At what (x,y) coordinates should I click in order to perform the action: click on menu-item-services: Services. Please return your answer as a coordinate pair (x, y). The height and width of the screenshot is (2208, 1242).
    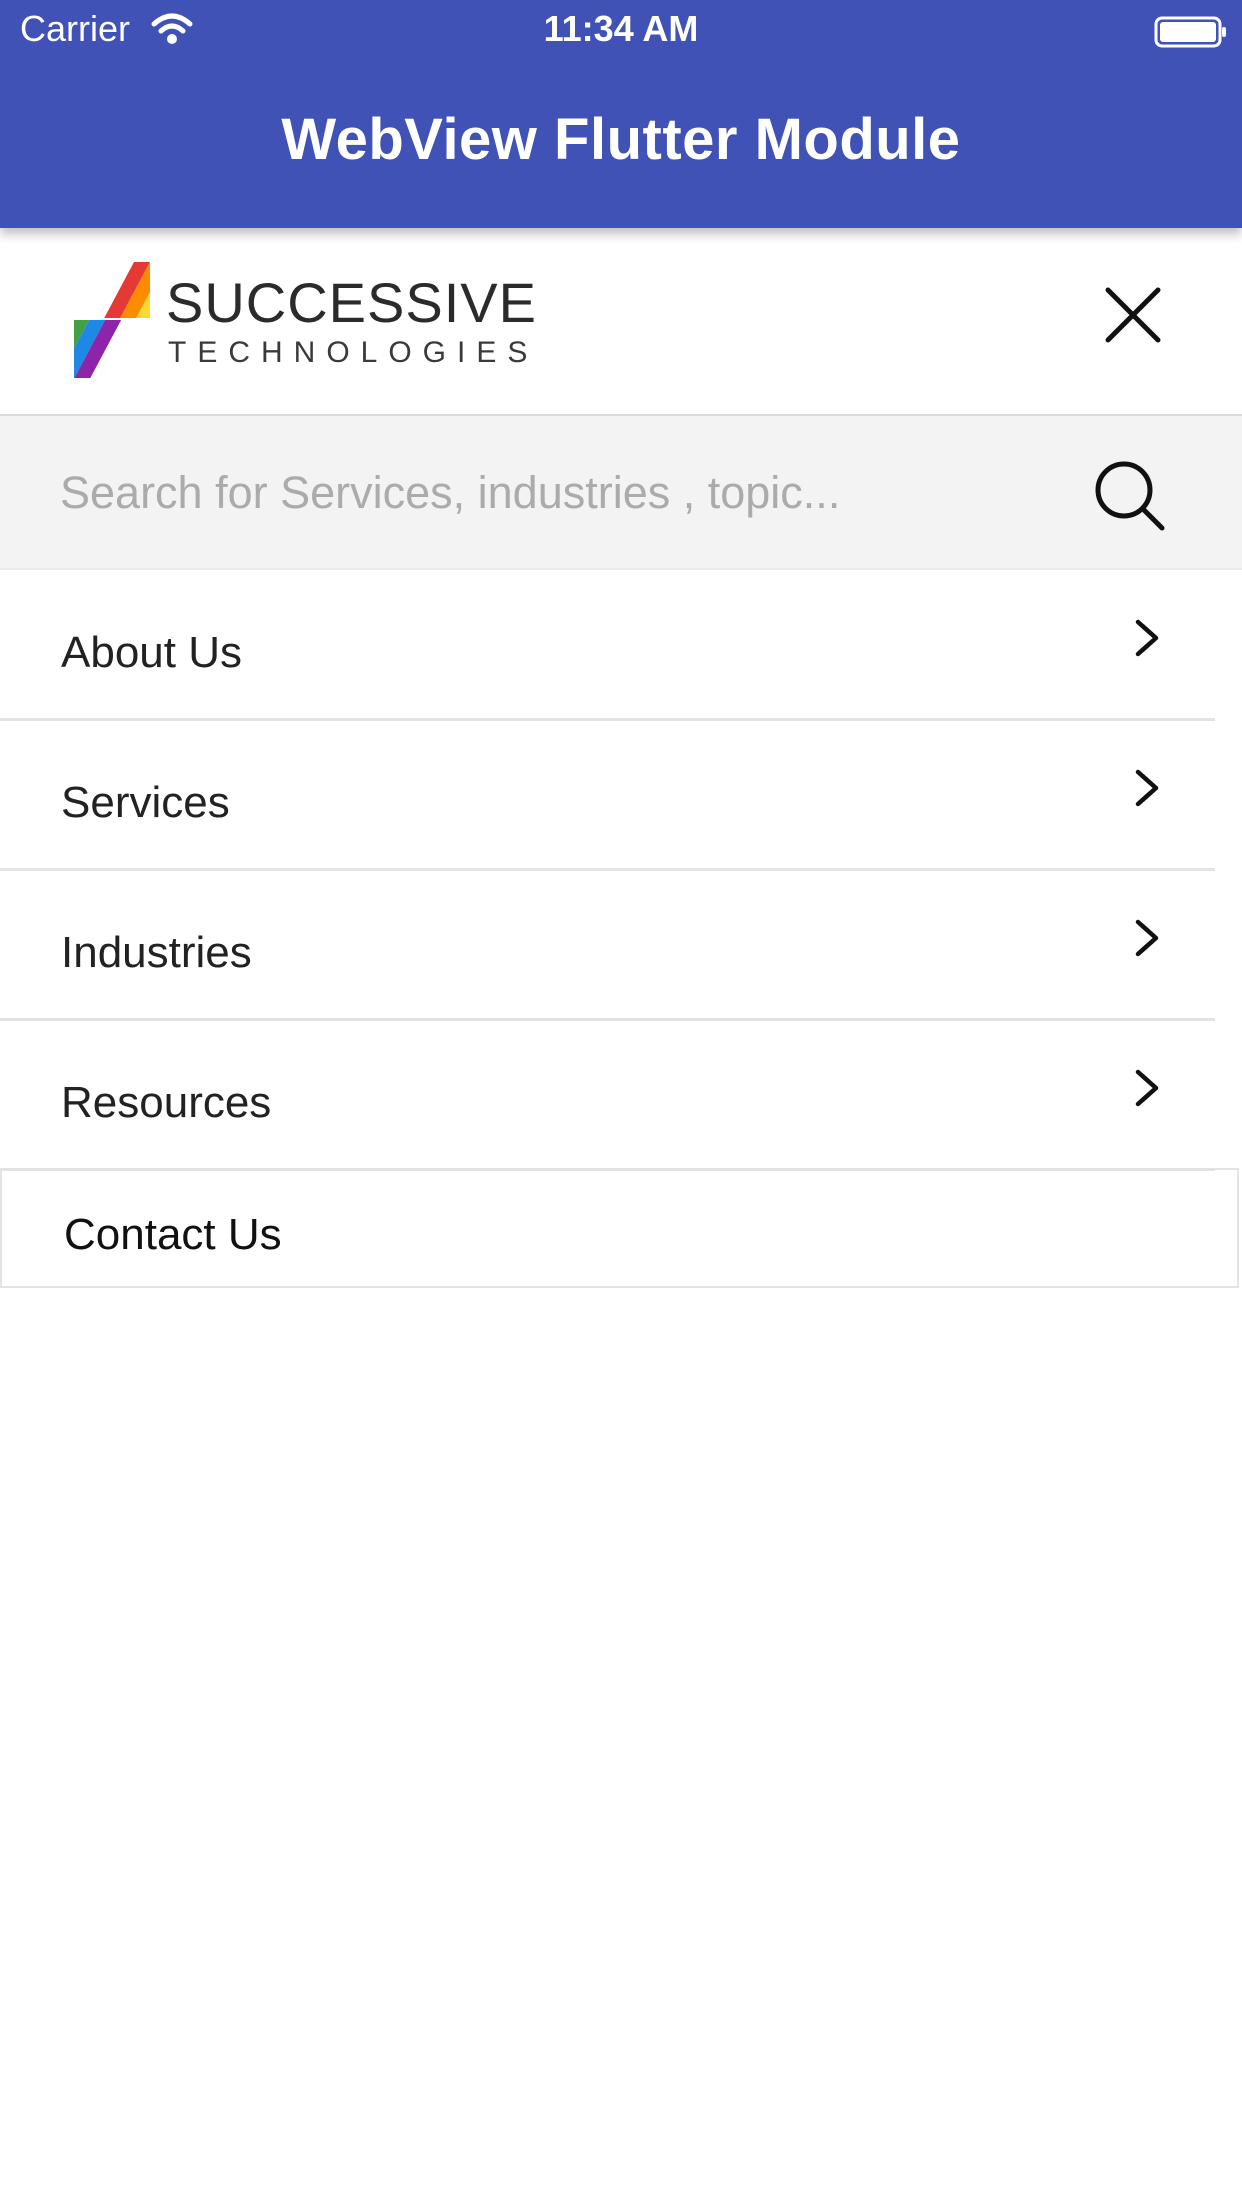
    Looking at the image, I should click on (607, 795).